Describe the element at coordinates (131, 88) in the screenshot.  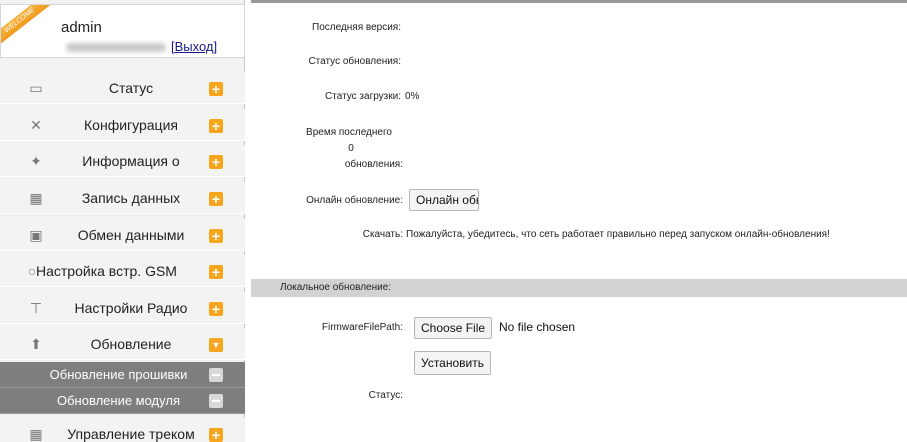
I see `sidebar-item-label: Статус` at that location.